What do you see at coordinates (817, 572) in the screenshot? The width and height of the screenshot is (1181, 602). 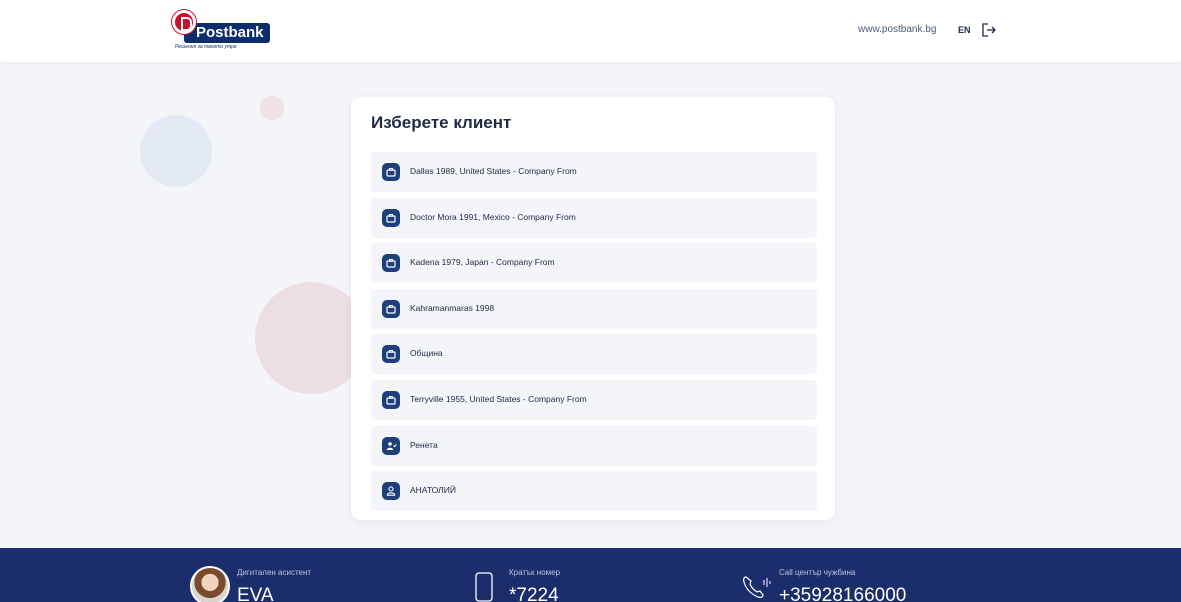 I see `call-center-label: Call център чужбина` at bounding box center [817, 572].